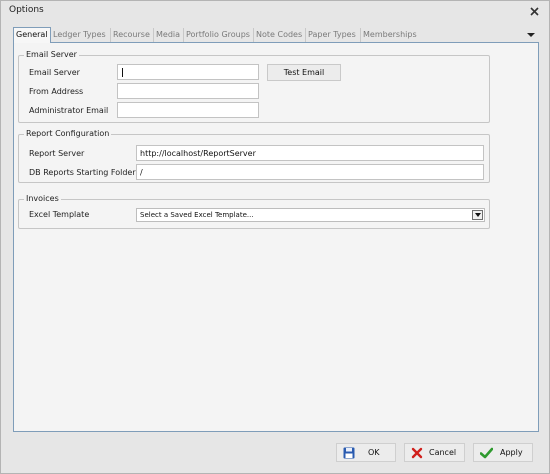 Image resolution: width=550 pixels, height=474 pixels. I want to click on cancel-label: Cancel, so click(443, 452).